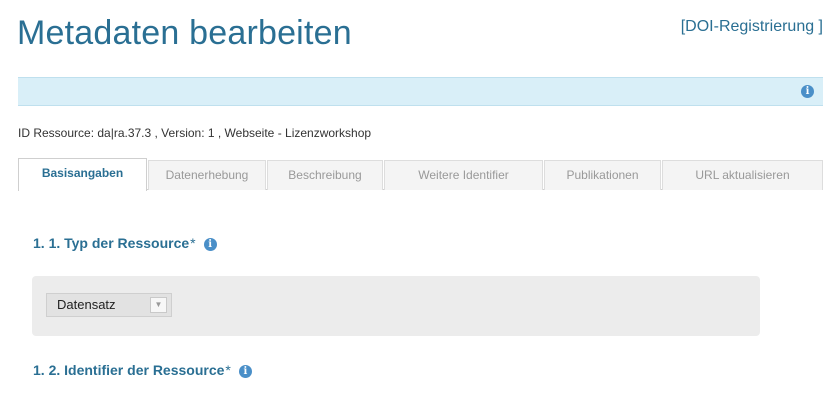 The width and height of the screenshot is (823, 398). What do you see at coordinates (396, 306) in the screenshot?
I see `resource-type-field: Datensatz ▼` at bounding box center [396, 306].